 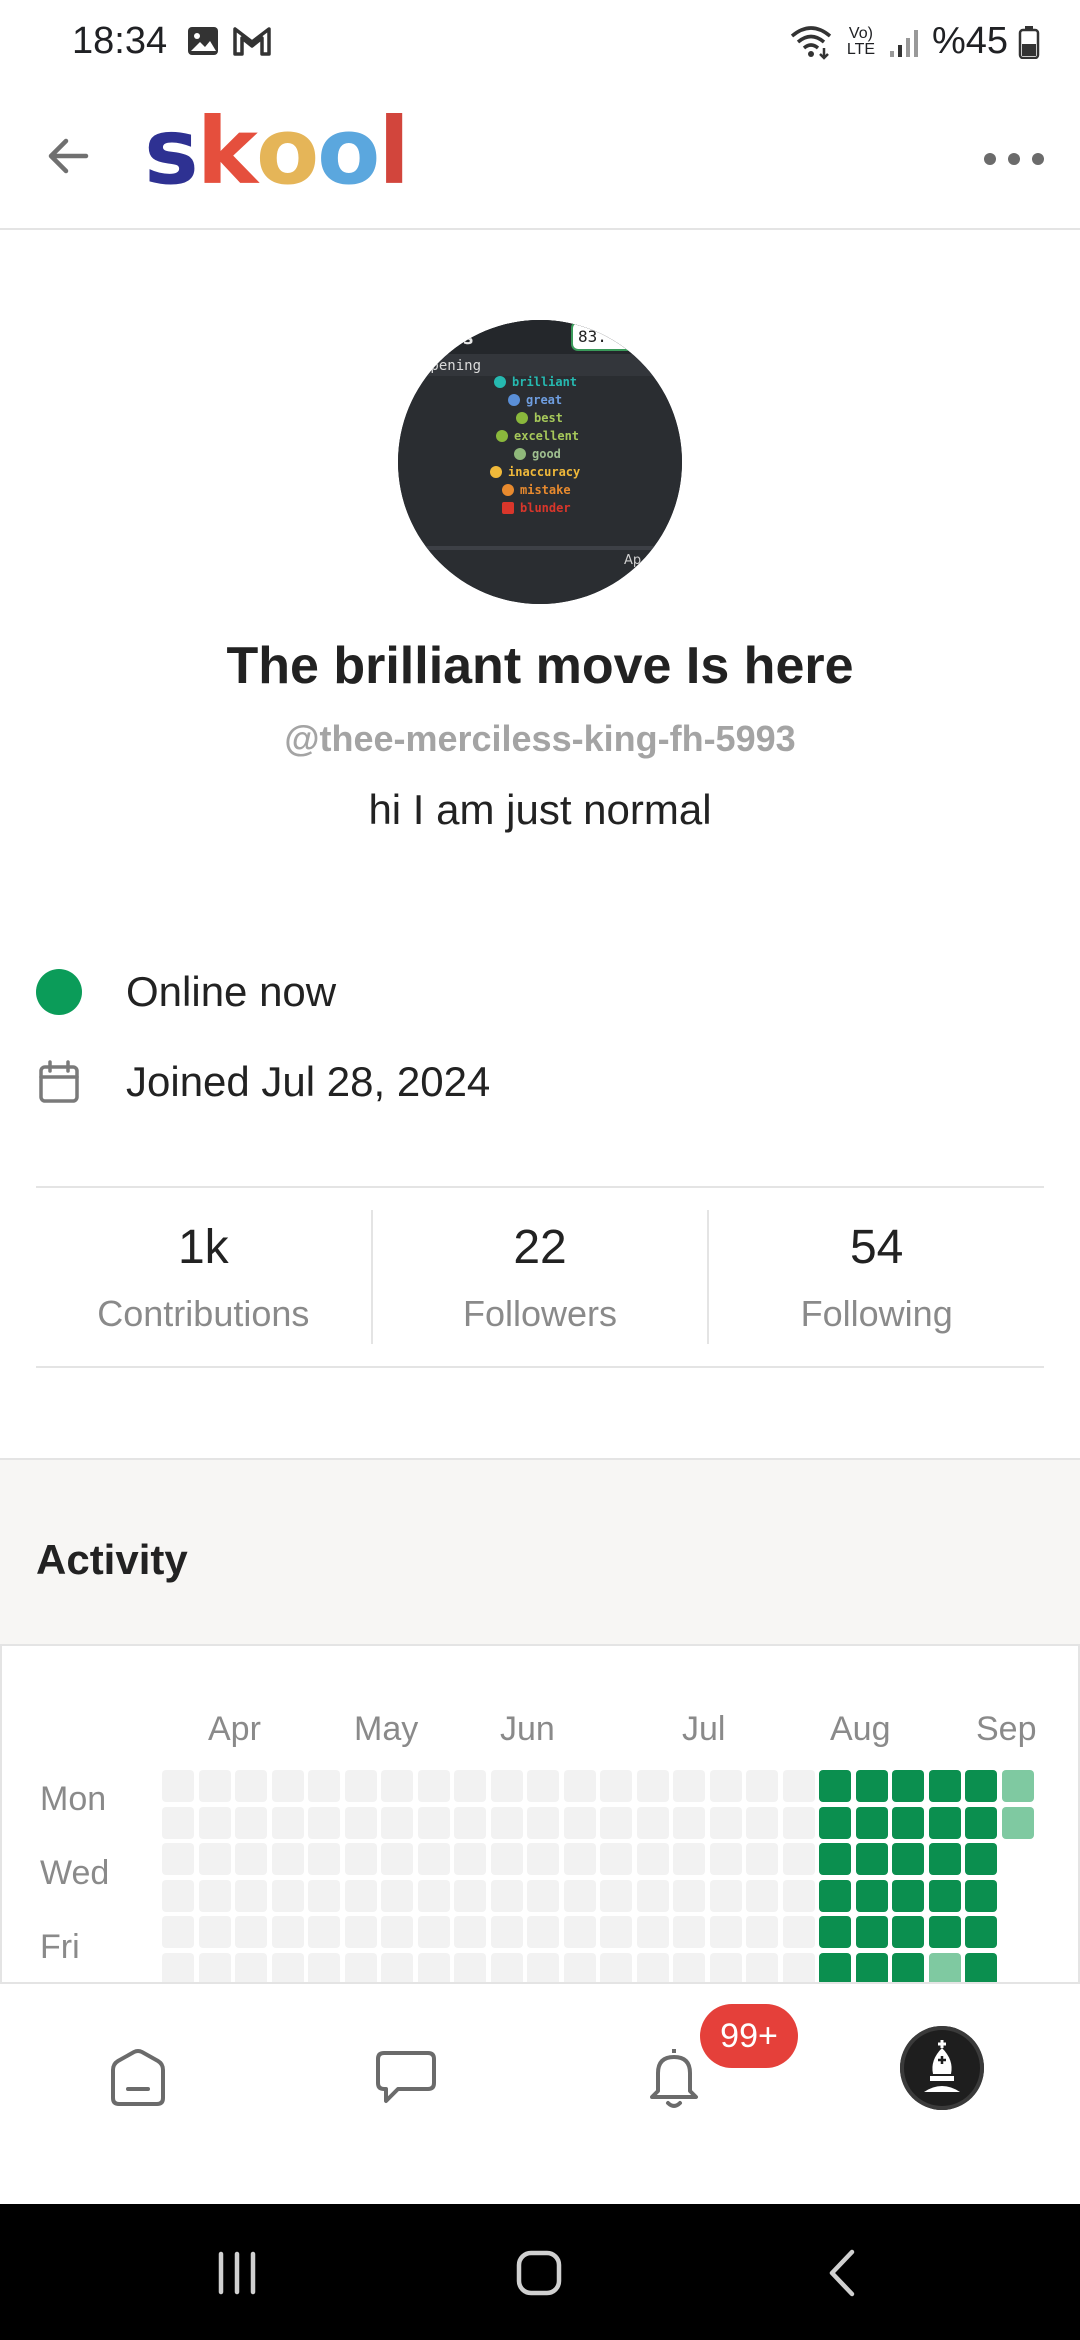 I want to click on logo-letter: s, so click(x=171, y=151).